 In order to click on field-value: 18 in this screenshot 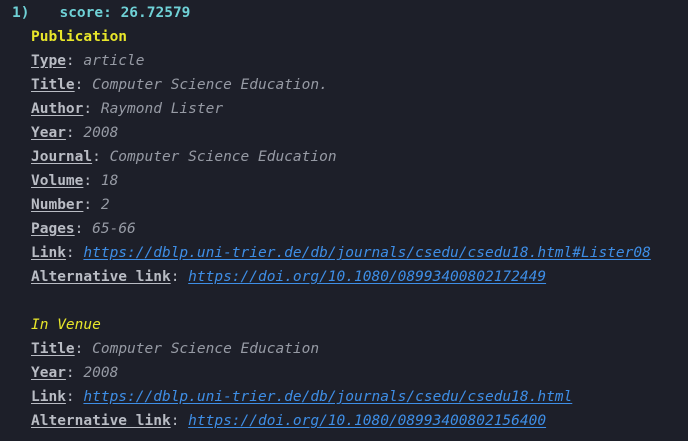, I will do `click(109, 181)`.